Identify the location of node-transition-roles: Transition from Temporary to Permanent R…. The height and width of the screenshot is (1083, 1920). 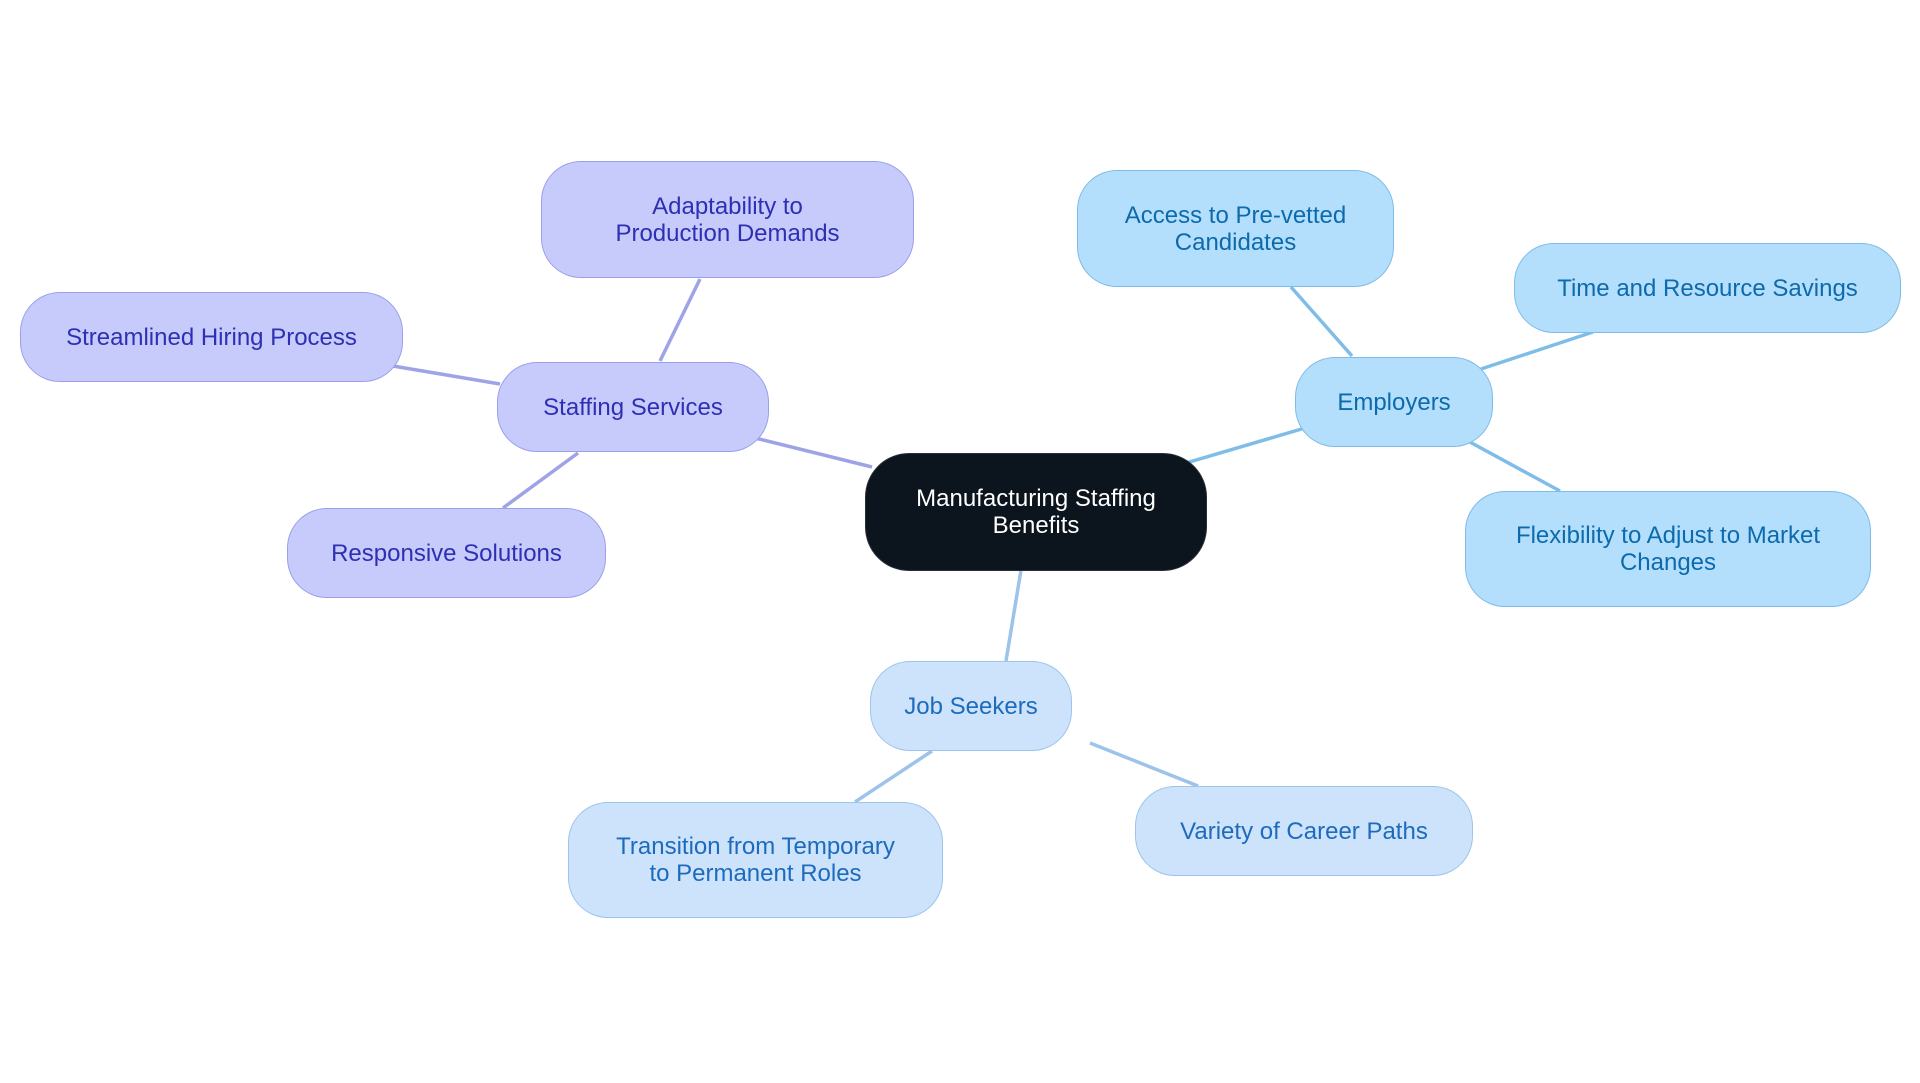
(755, 860).